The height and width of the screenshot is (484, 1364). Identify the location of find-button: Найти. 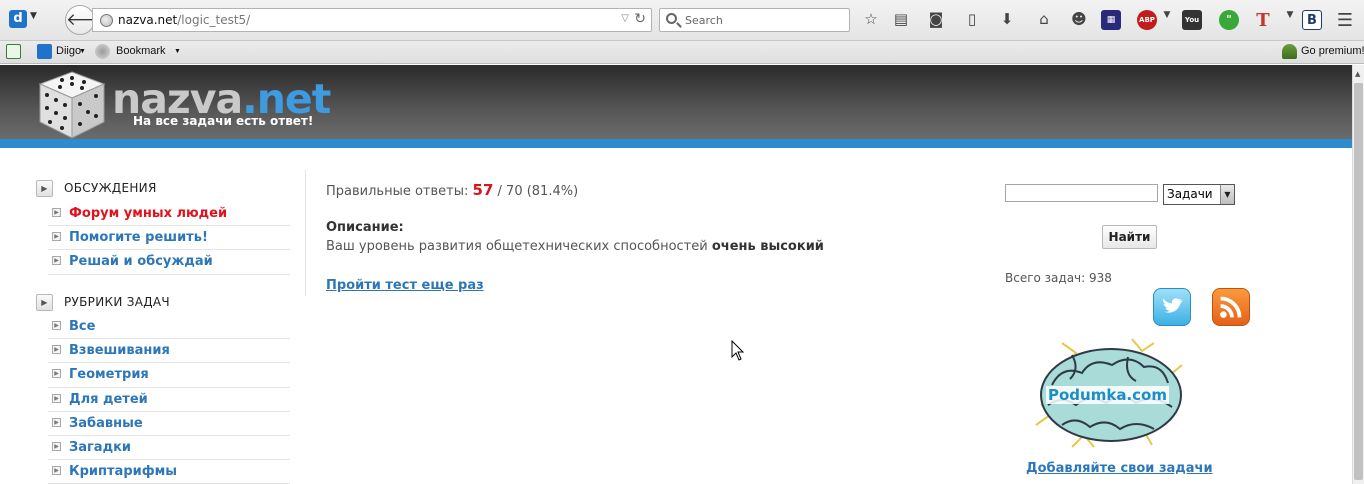
(1129, 237).